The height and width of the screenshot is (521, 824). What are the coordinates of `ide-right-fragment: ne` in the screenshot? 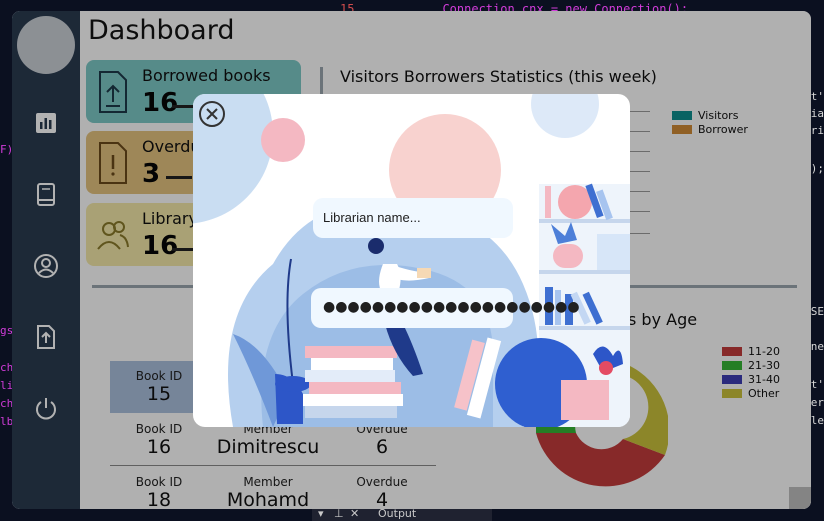 It's located at (817, 346).